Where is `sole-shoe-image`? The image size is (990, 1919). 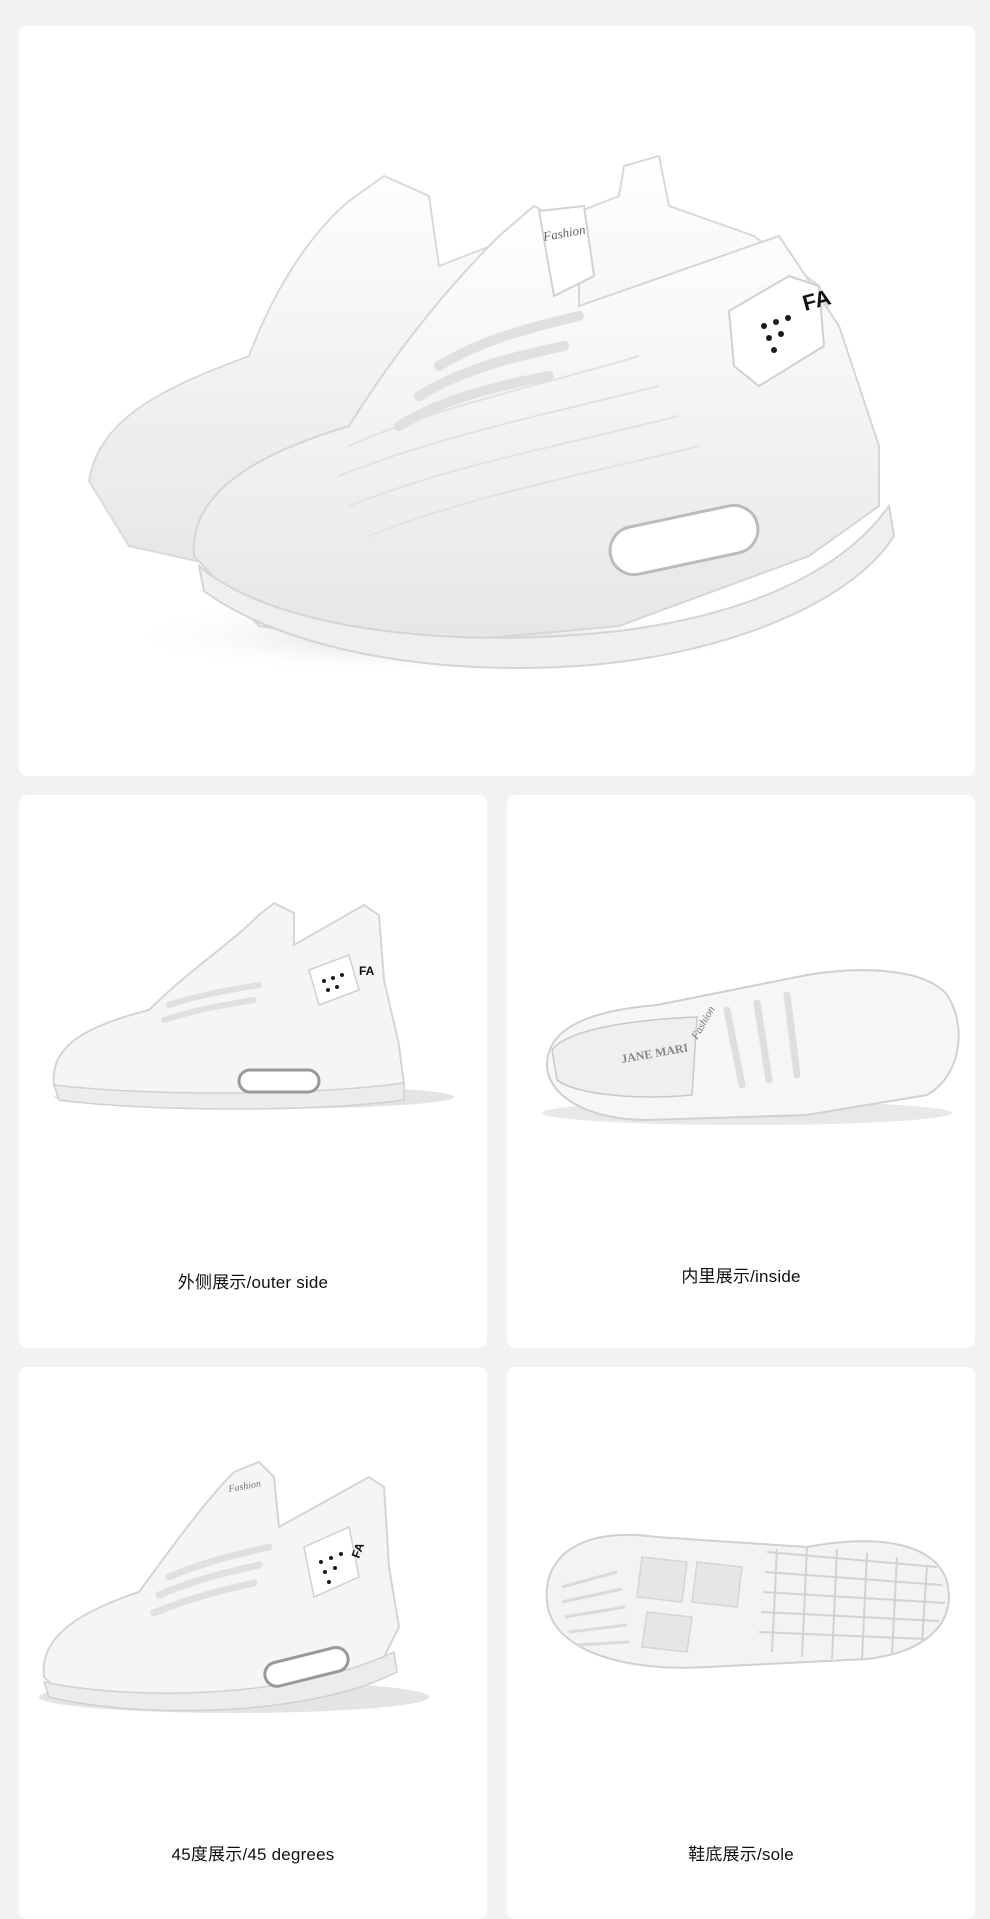
sole-shoe-image is located at coordinates (747, 1601).